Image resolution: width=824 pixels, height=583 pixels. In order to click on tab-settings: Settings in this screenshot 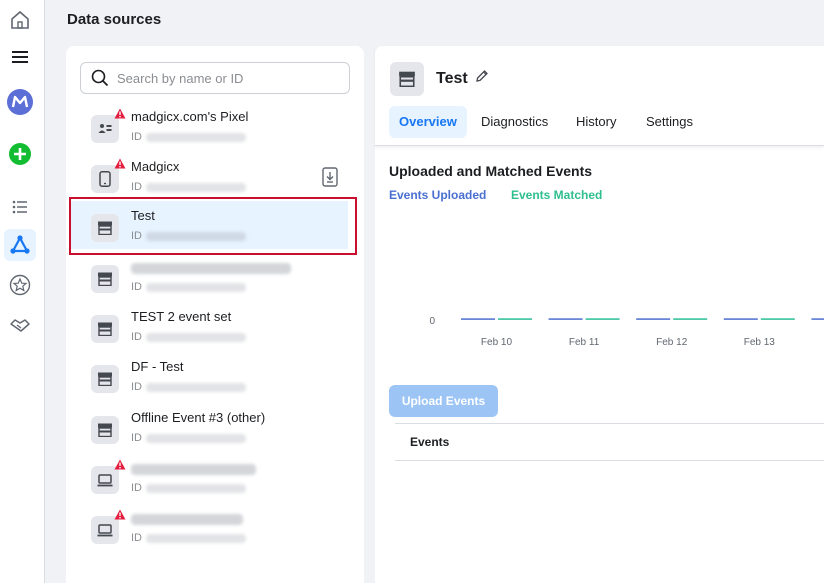, I will do `click(669, 122)`.